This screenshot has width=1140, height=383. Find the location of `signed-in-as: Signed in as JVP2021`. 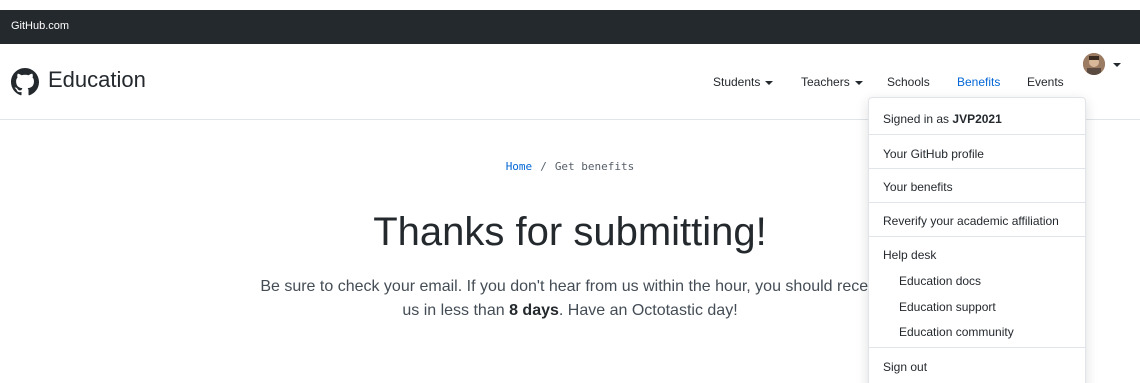

signed-in-as: Signed in as JVP2021 is located at coordinates (977, 119).